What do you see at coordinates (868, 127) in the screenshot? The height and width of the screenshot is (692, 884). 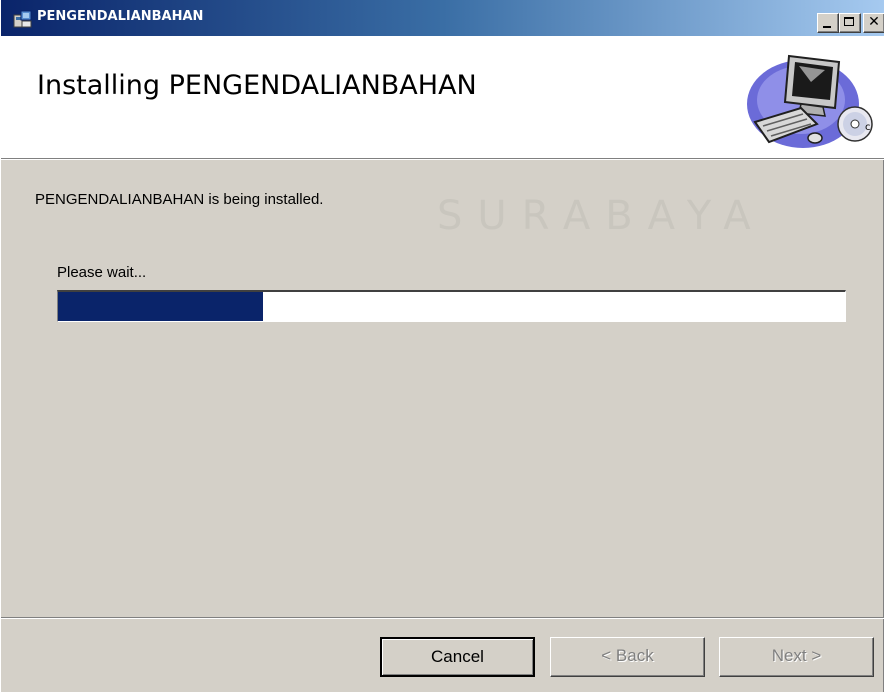 I see `svg-text: c` at bounding box center [868, 127].